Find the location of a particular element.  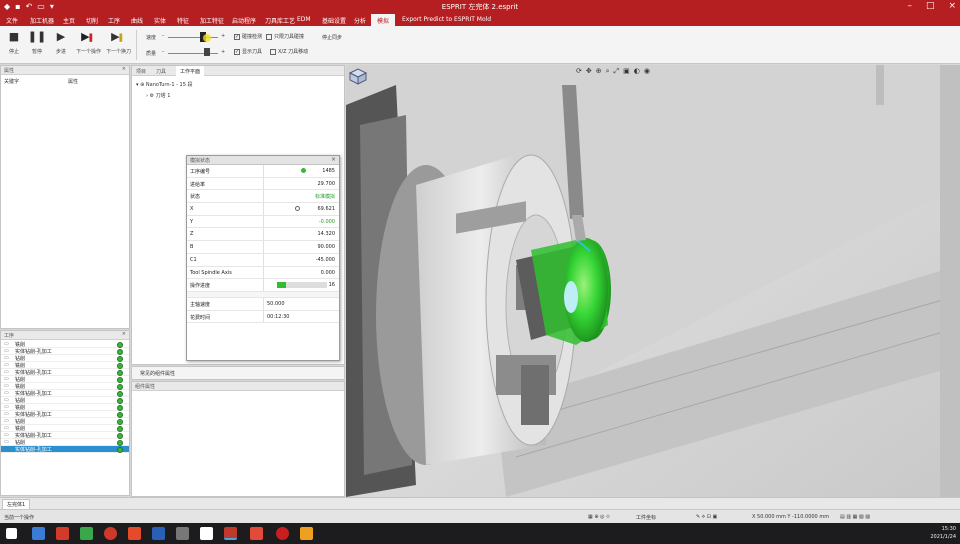

stop-sync-button: 停止同步 is located at coordinates (332, 37).